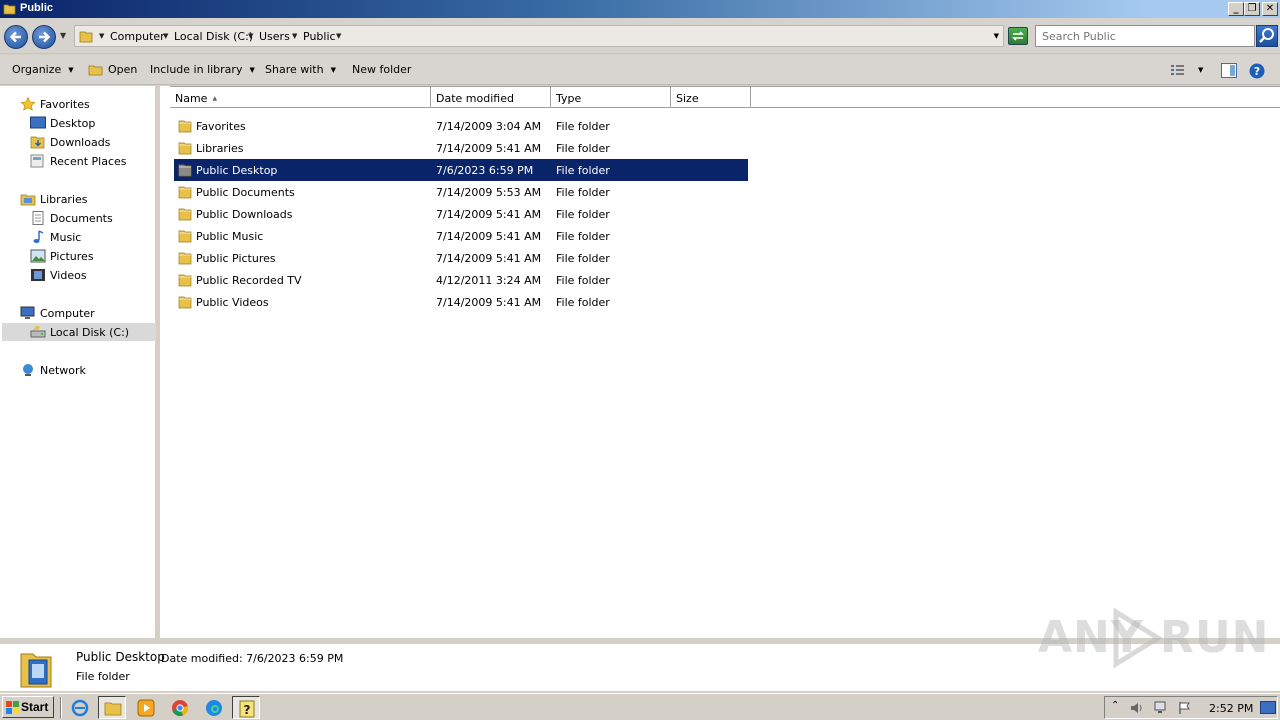 The height and width of the screenshot is (720, 1280). What do you see at coordinates (232, 302) in the screenshot?
I see `file-name: Public Videos` at bounding box center [232, 302].